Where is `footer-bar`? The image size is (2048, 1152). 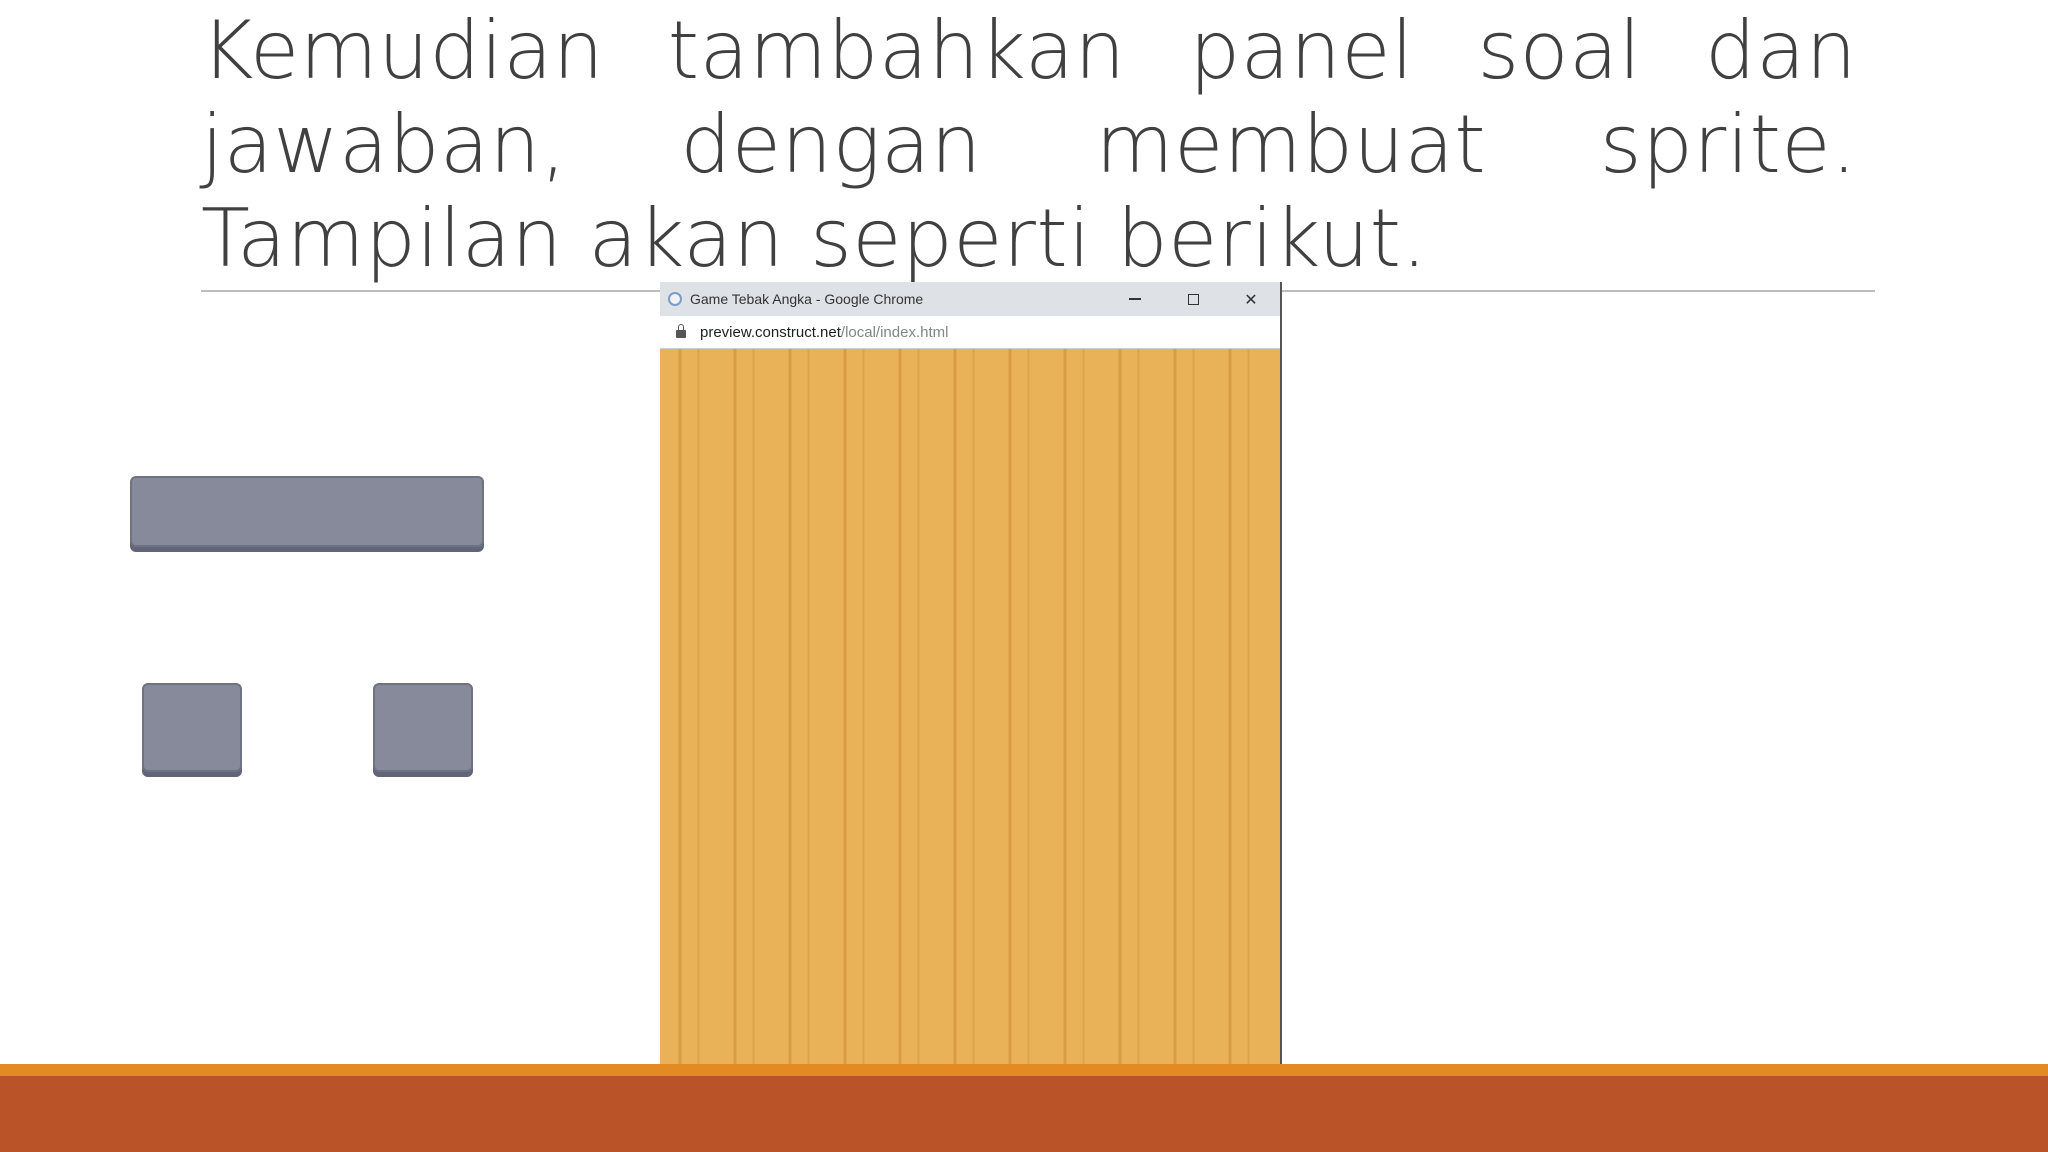 footer-bar is located at coordinates (1024, 1114).